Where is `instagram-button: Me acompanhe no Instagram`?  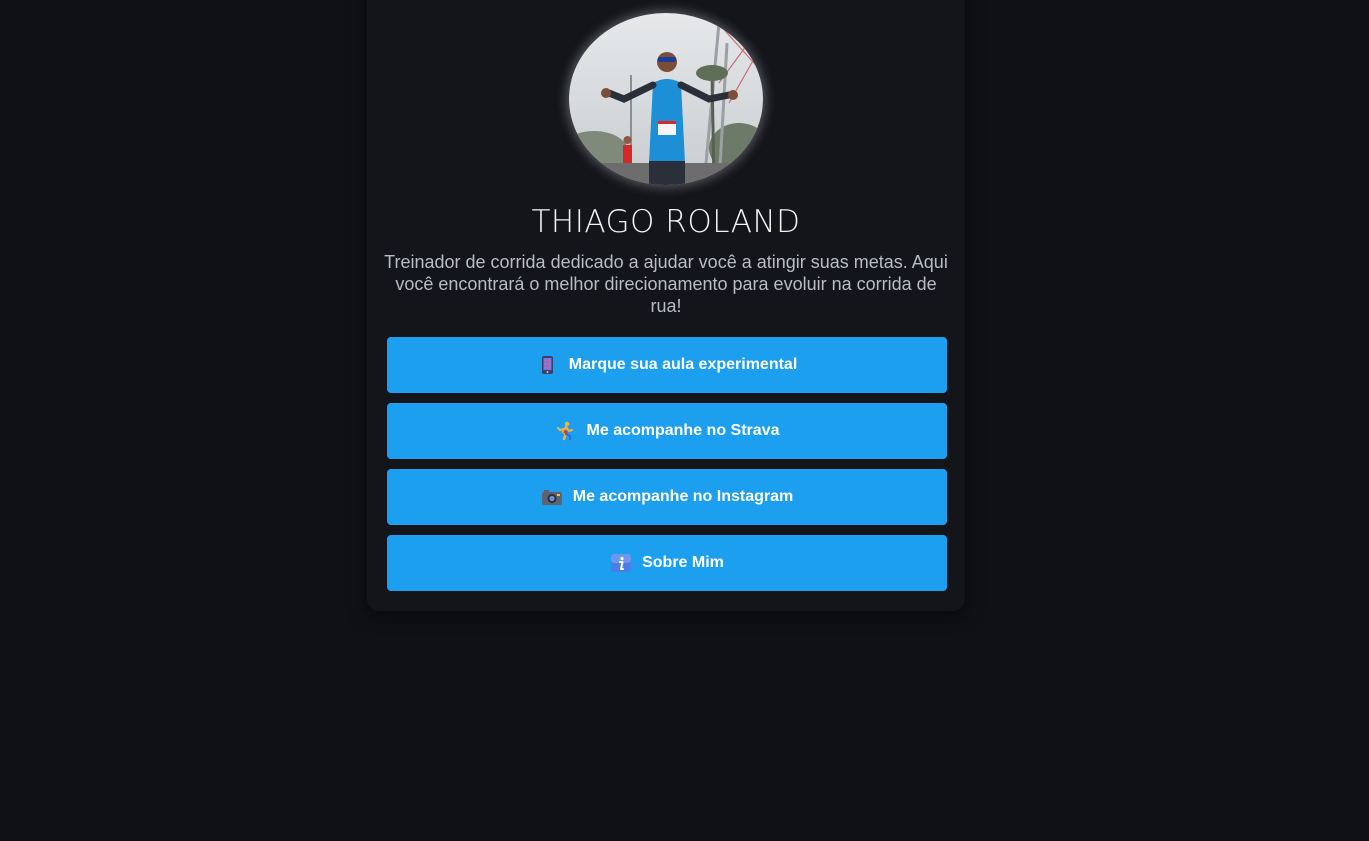 instagram-button: Me acompanhe no Instagram is located at coordinates (667, 497).